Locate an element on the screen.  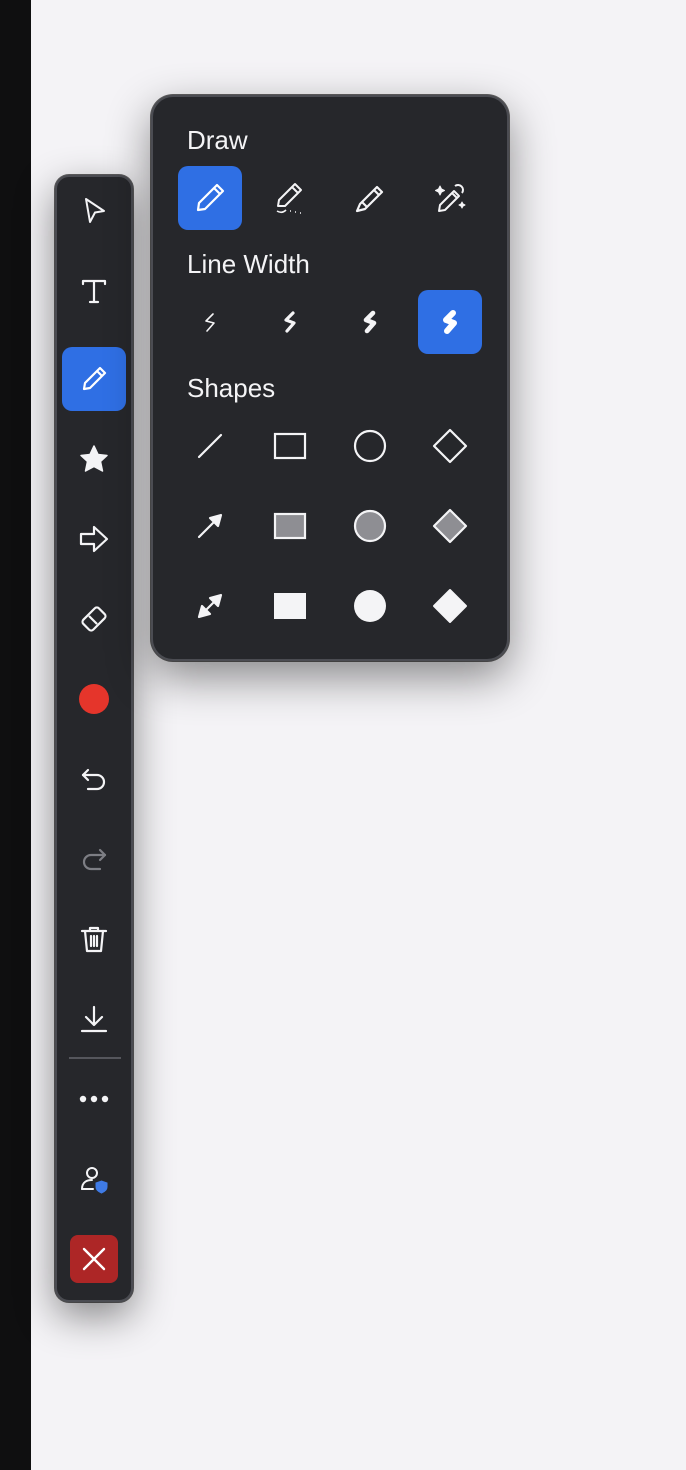
line-width-4-option is located at coordinates (450, 322).